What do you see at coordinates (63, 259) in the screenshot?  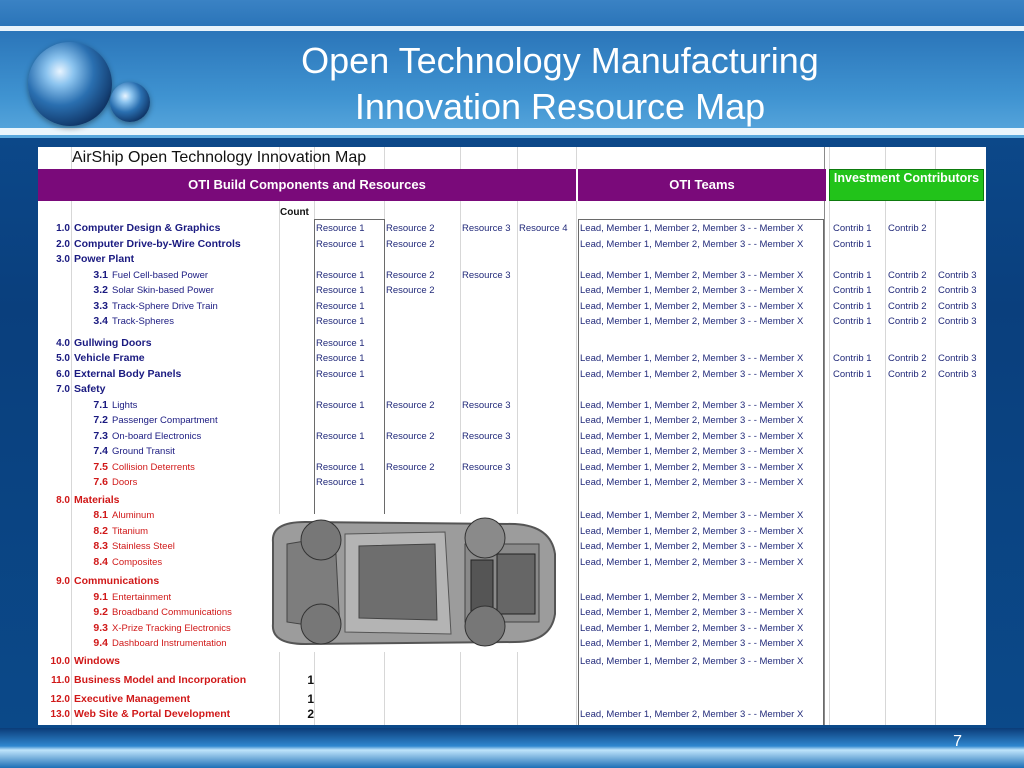 I see `row-number: 3.0` at bounding box center [63, 259].